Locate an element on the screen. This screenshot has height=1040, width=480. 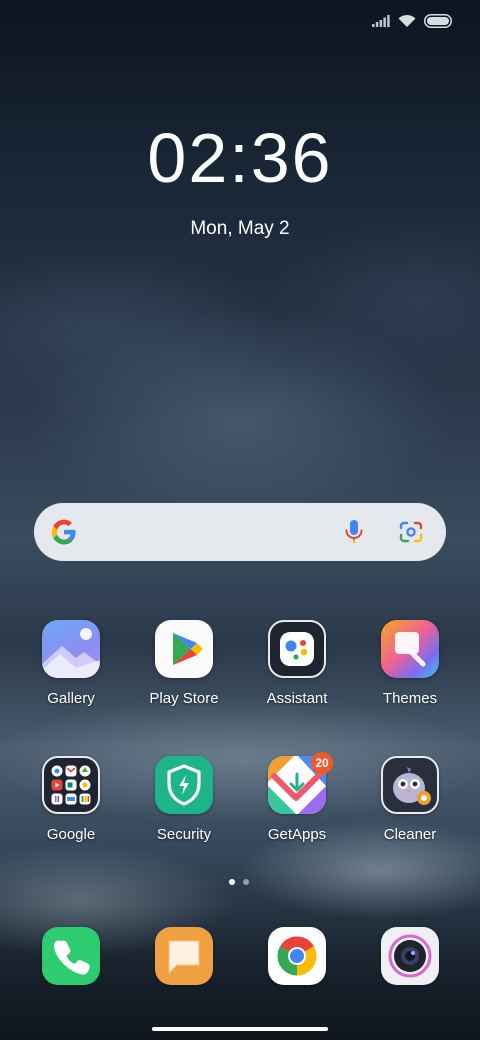
google-search-bar is located at coordinates (240, 532).